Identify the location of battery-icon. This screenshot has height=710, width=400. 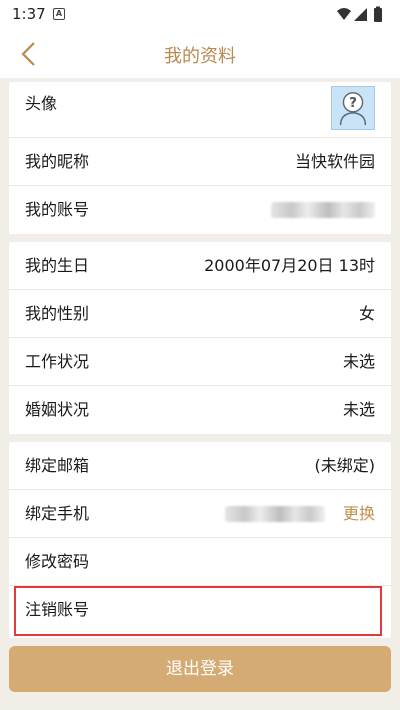
(378, 15).